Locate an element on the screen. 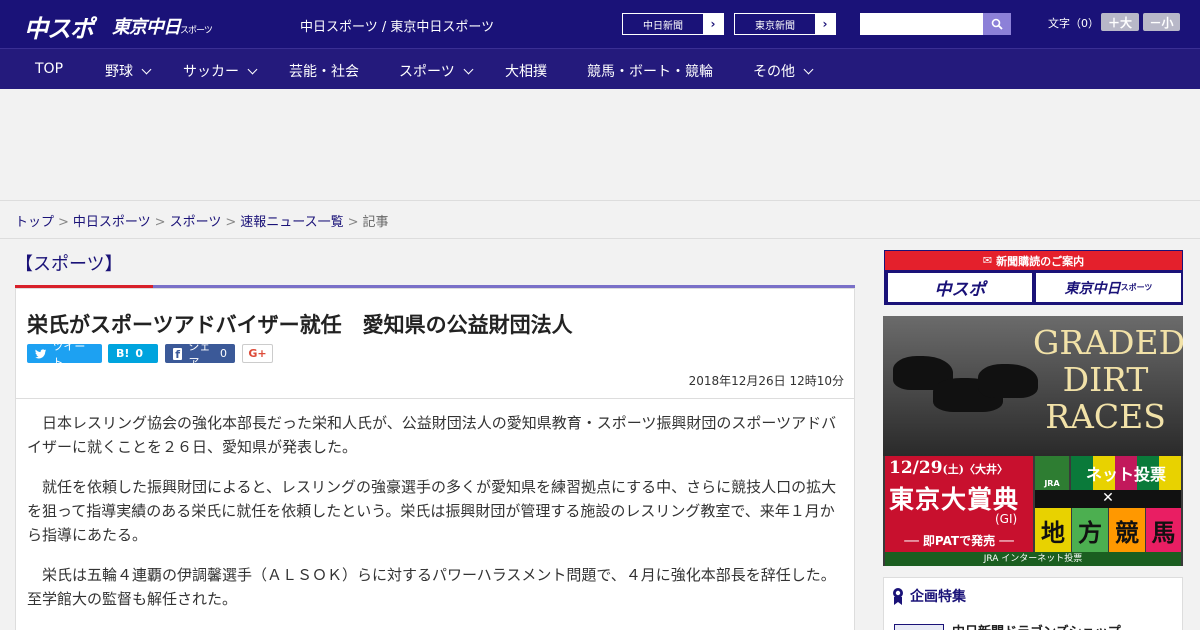  font-increase-button: ＋大 is located at coordinates (1120, 22).